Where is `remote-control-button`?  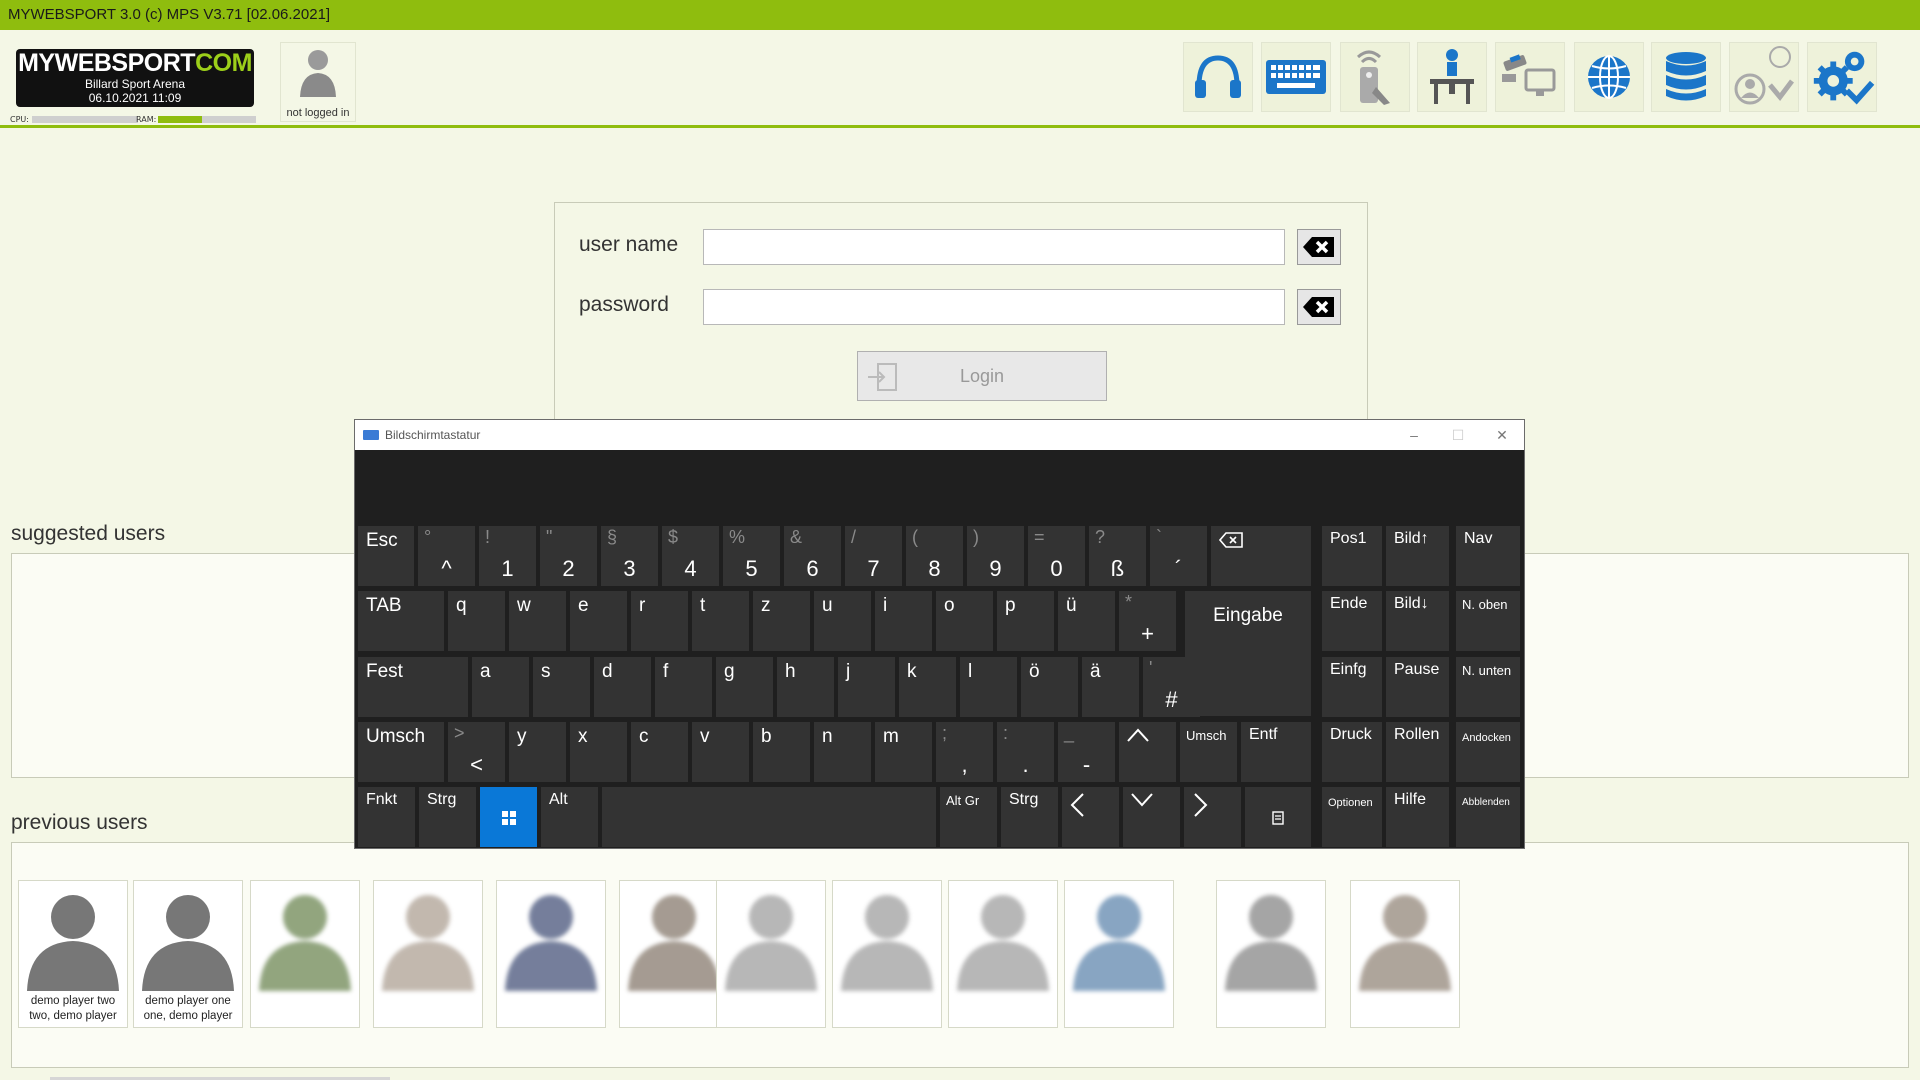 remote-control-button is located at coordinates (1375, 77).